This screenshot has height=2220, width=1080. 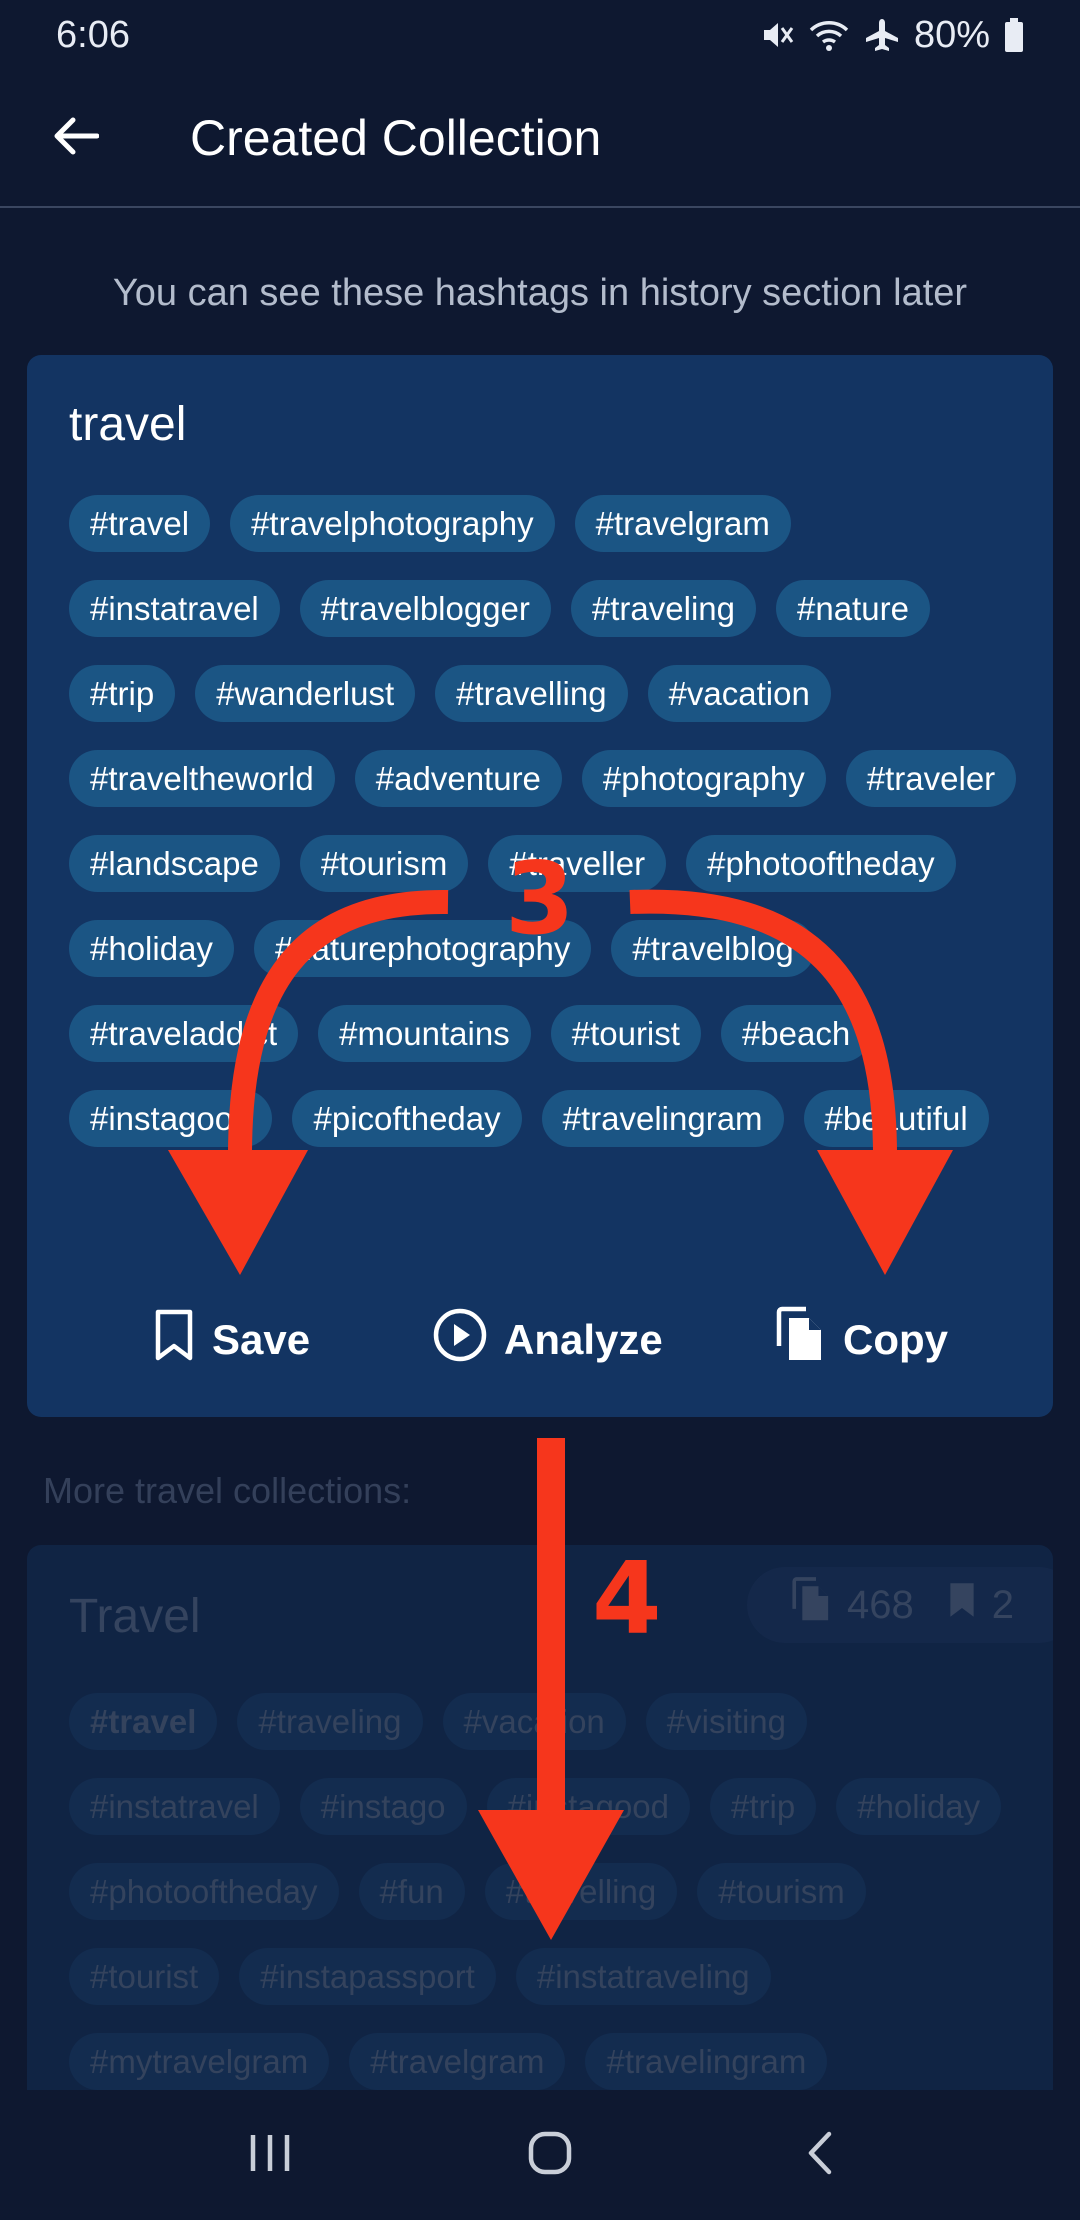 What do you see at coordinates (820, 2155) in the screenshot?
I see `system-back-button` at bounding box center [820, 2155].